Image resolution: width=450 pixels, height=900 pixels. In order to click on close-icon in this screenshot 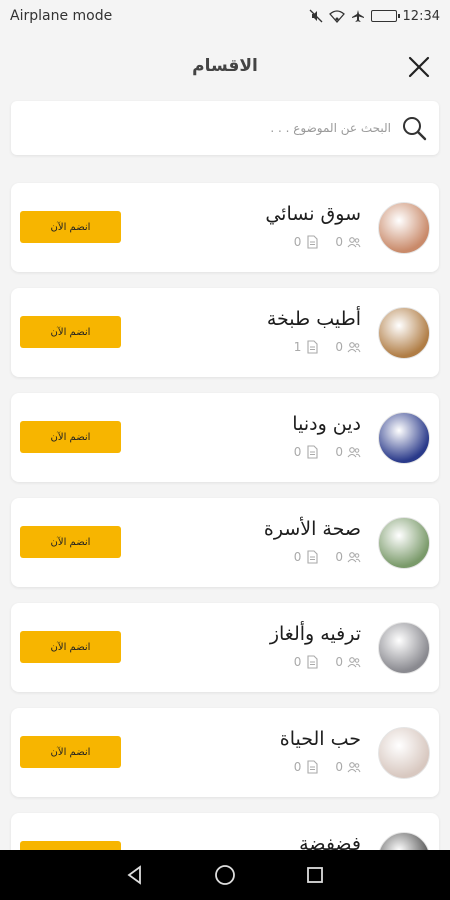, I will do `click(419, 67)`.